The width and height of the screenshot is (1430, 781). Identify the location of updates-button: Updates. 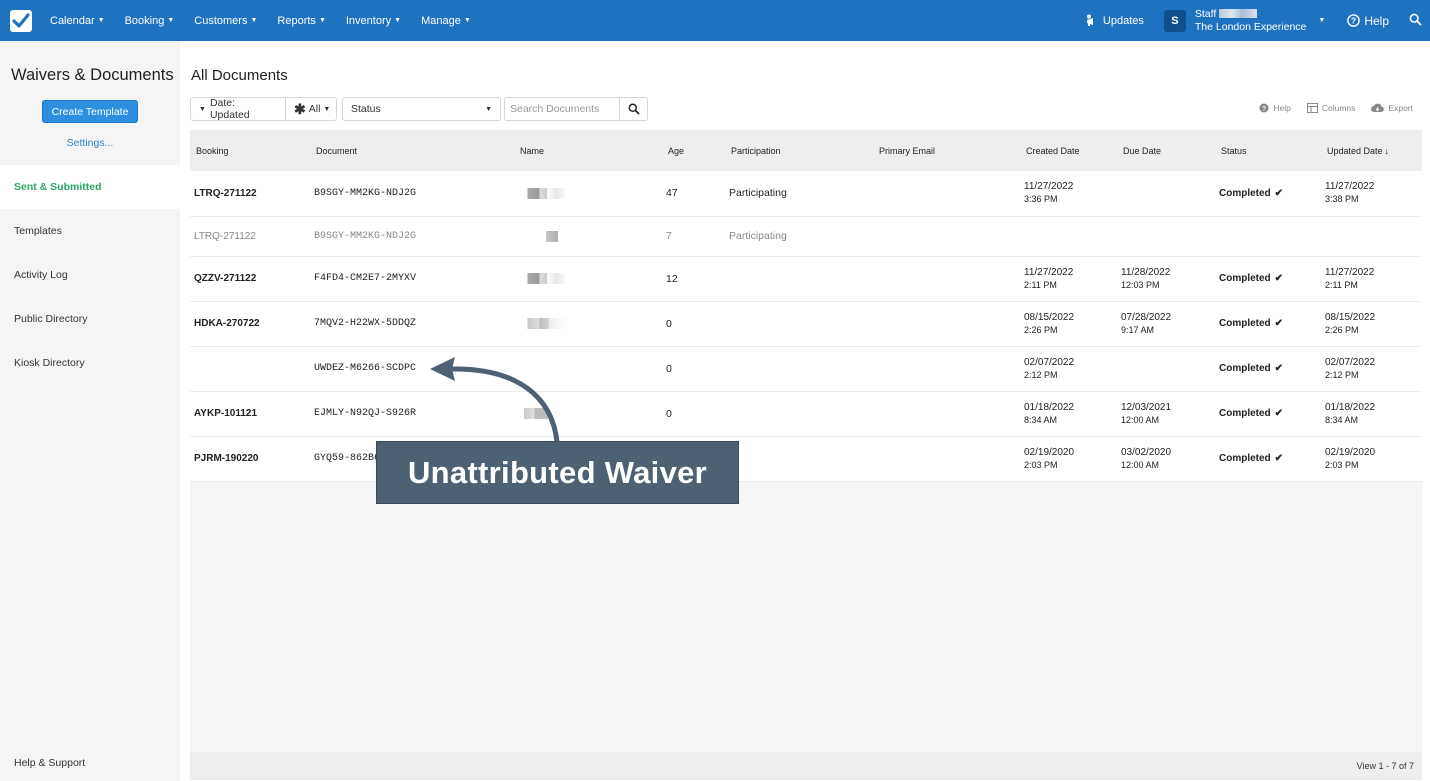
(1114, 21).